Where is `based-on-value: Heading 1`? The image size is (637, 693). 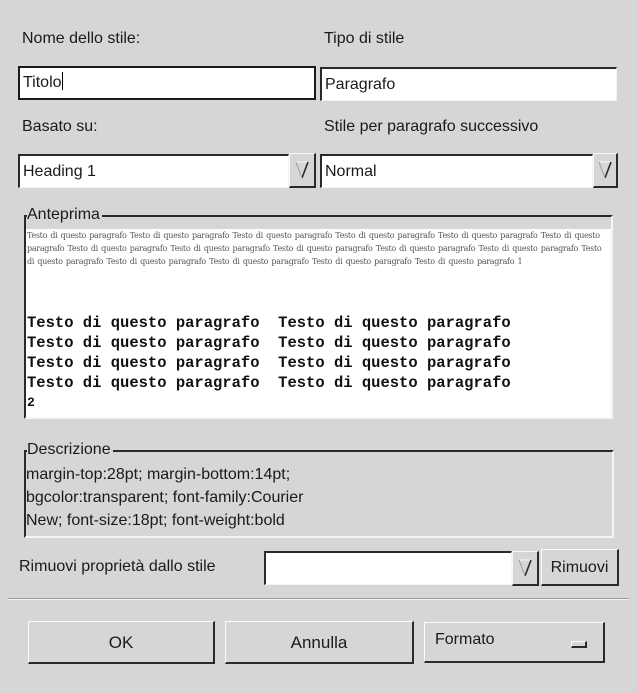 based-on-value: Heading 1 is located at coordinates (59, 171).